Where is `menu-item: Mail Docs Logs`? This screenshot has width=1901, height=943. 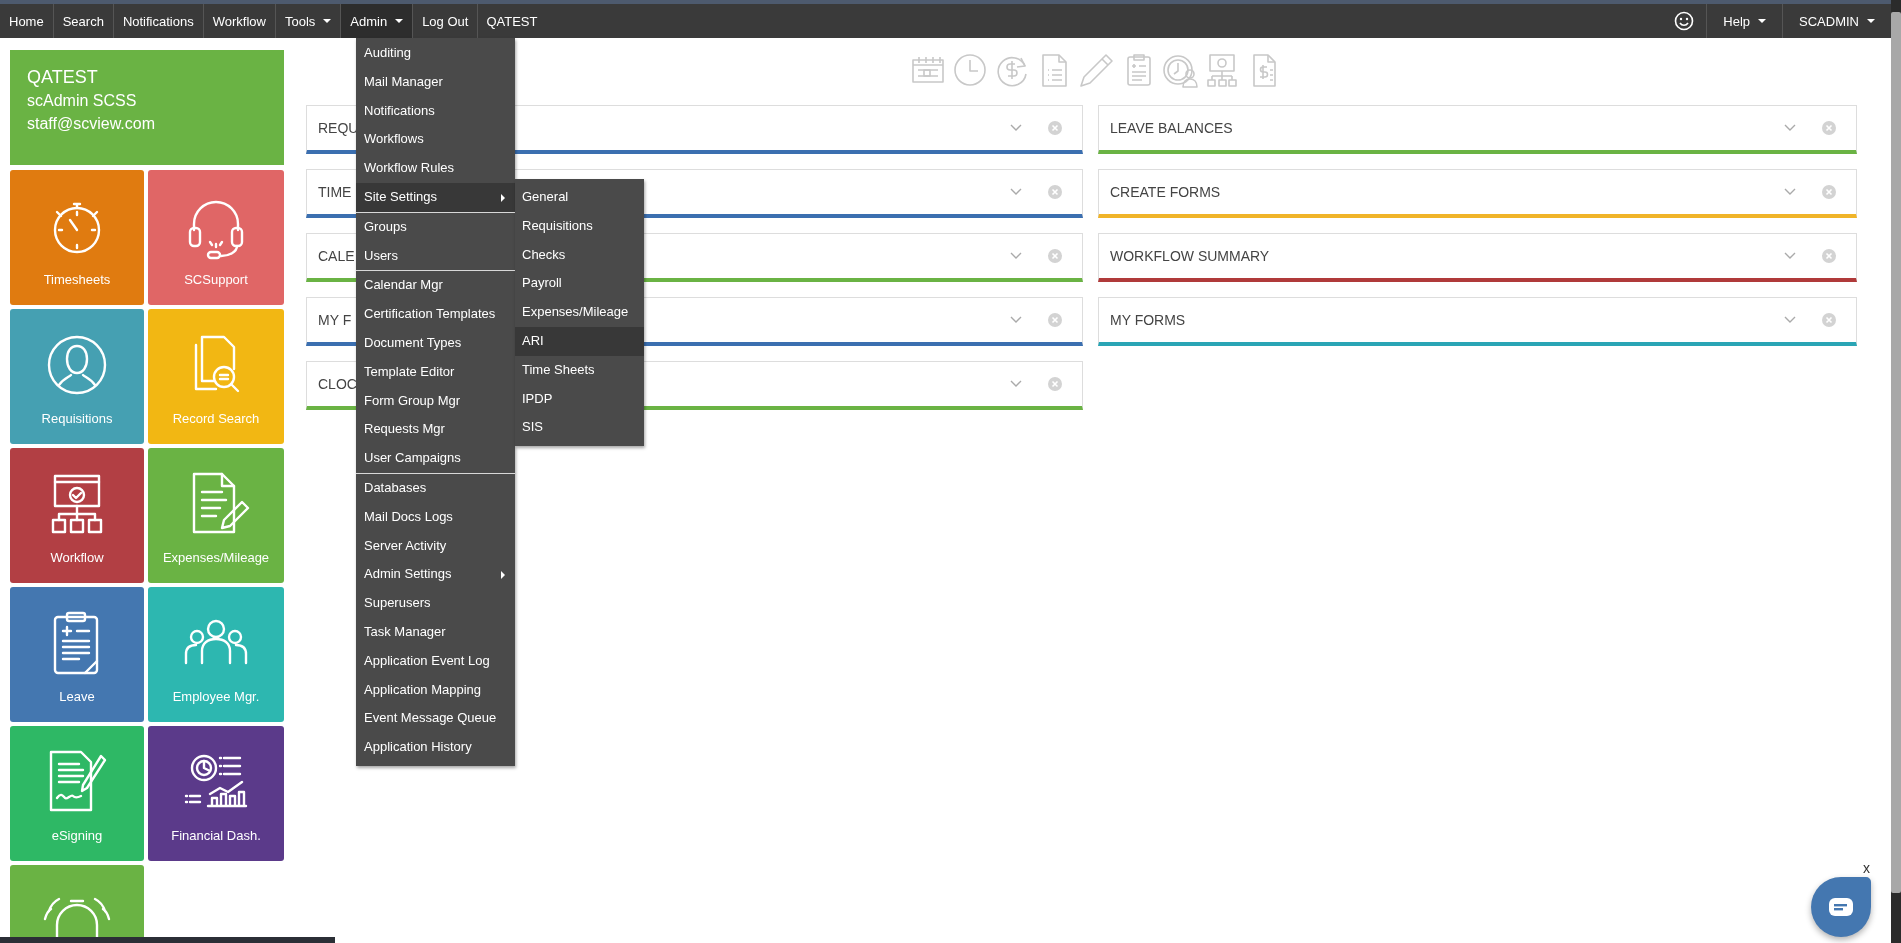
menu-item: Mail Docs Logs is located at coordinates (435, 517).